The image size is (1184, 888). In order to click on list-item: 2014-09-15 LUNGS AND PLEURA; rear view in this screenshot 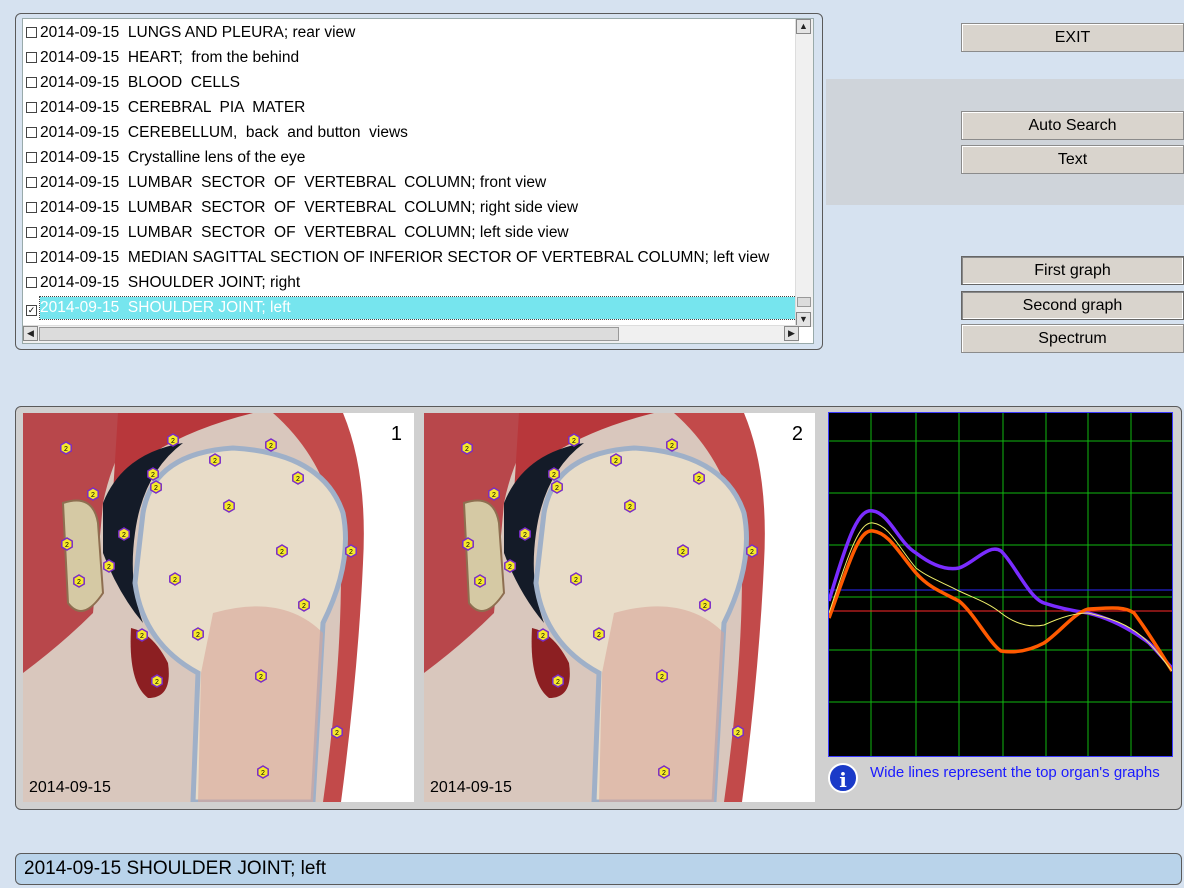, I will do `click(412, 33)`.